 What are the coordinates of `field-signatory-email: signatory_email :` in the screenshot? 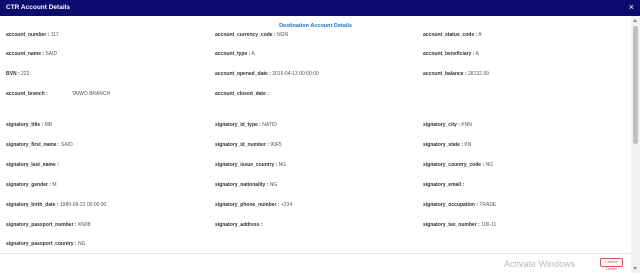 It's located at (443, 185).